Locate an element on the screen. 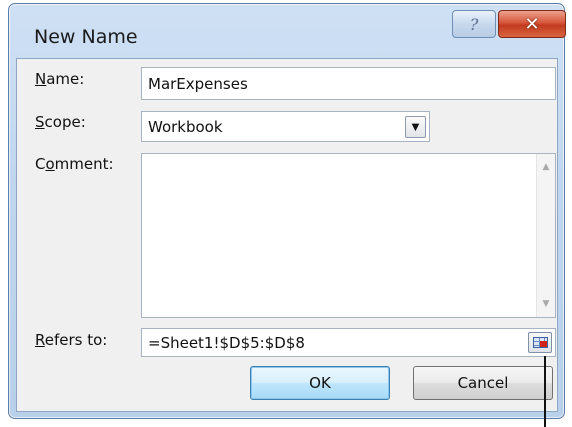 The width and height of the screenshot is (572, 427). scope-select: Workbook ▼ is located at coordinates (285, 126).